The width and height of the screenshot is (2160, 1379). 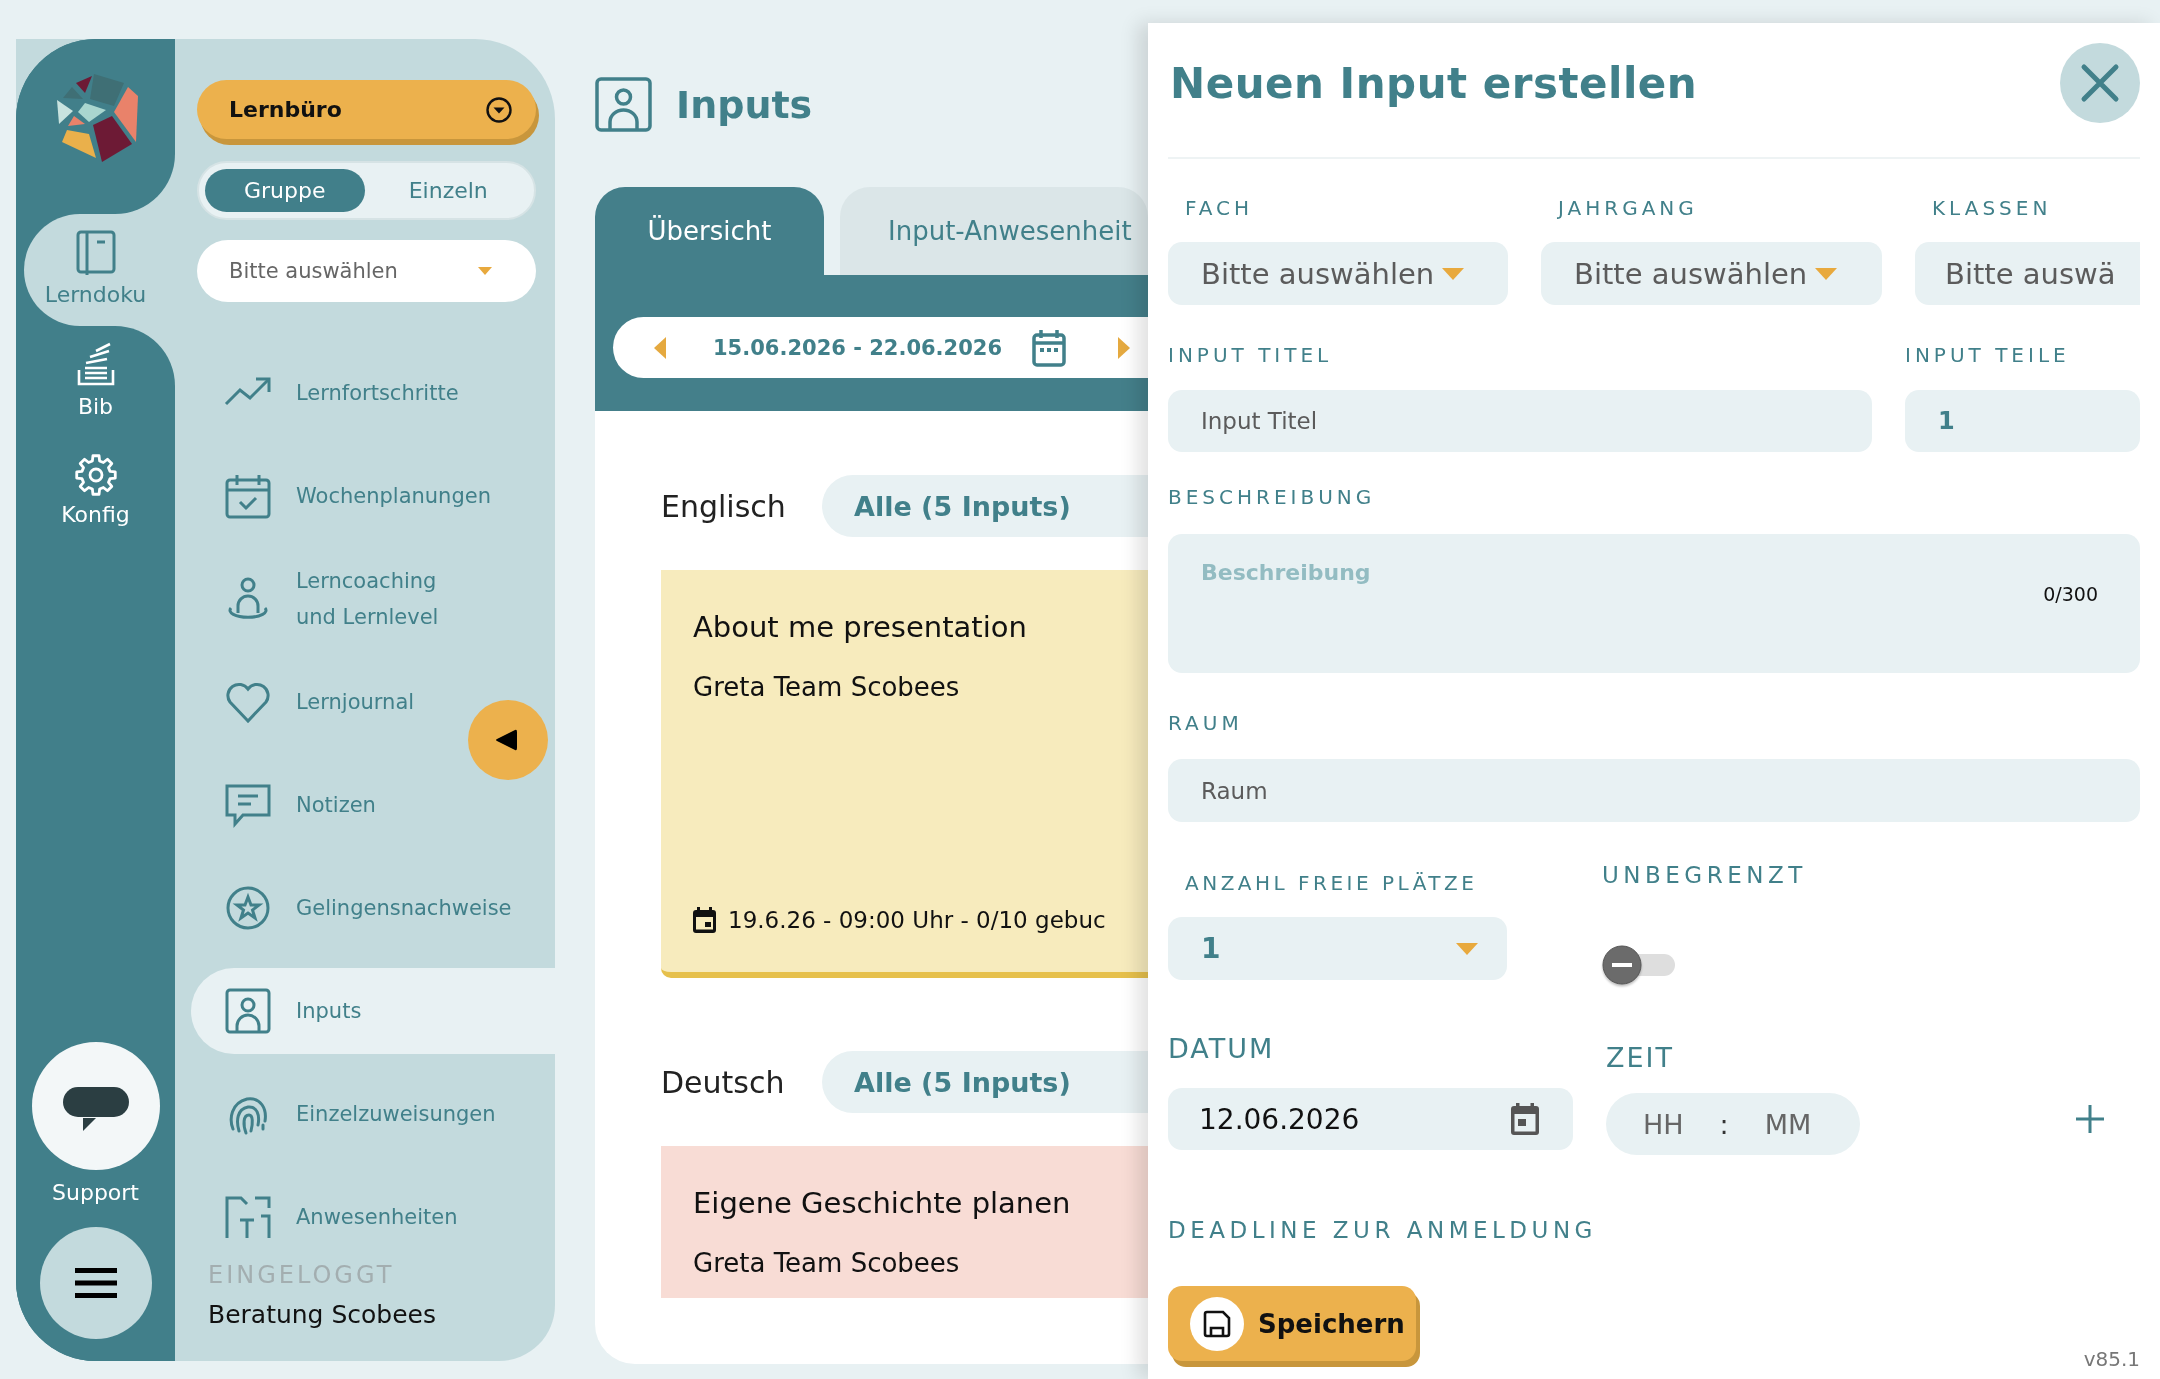 I want to click on nav-item: Gelingensnachweise, so click(x=373, y=908).